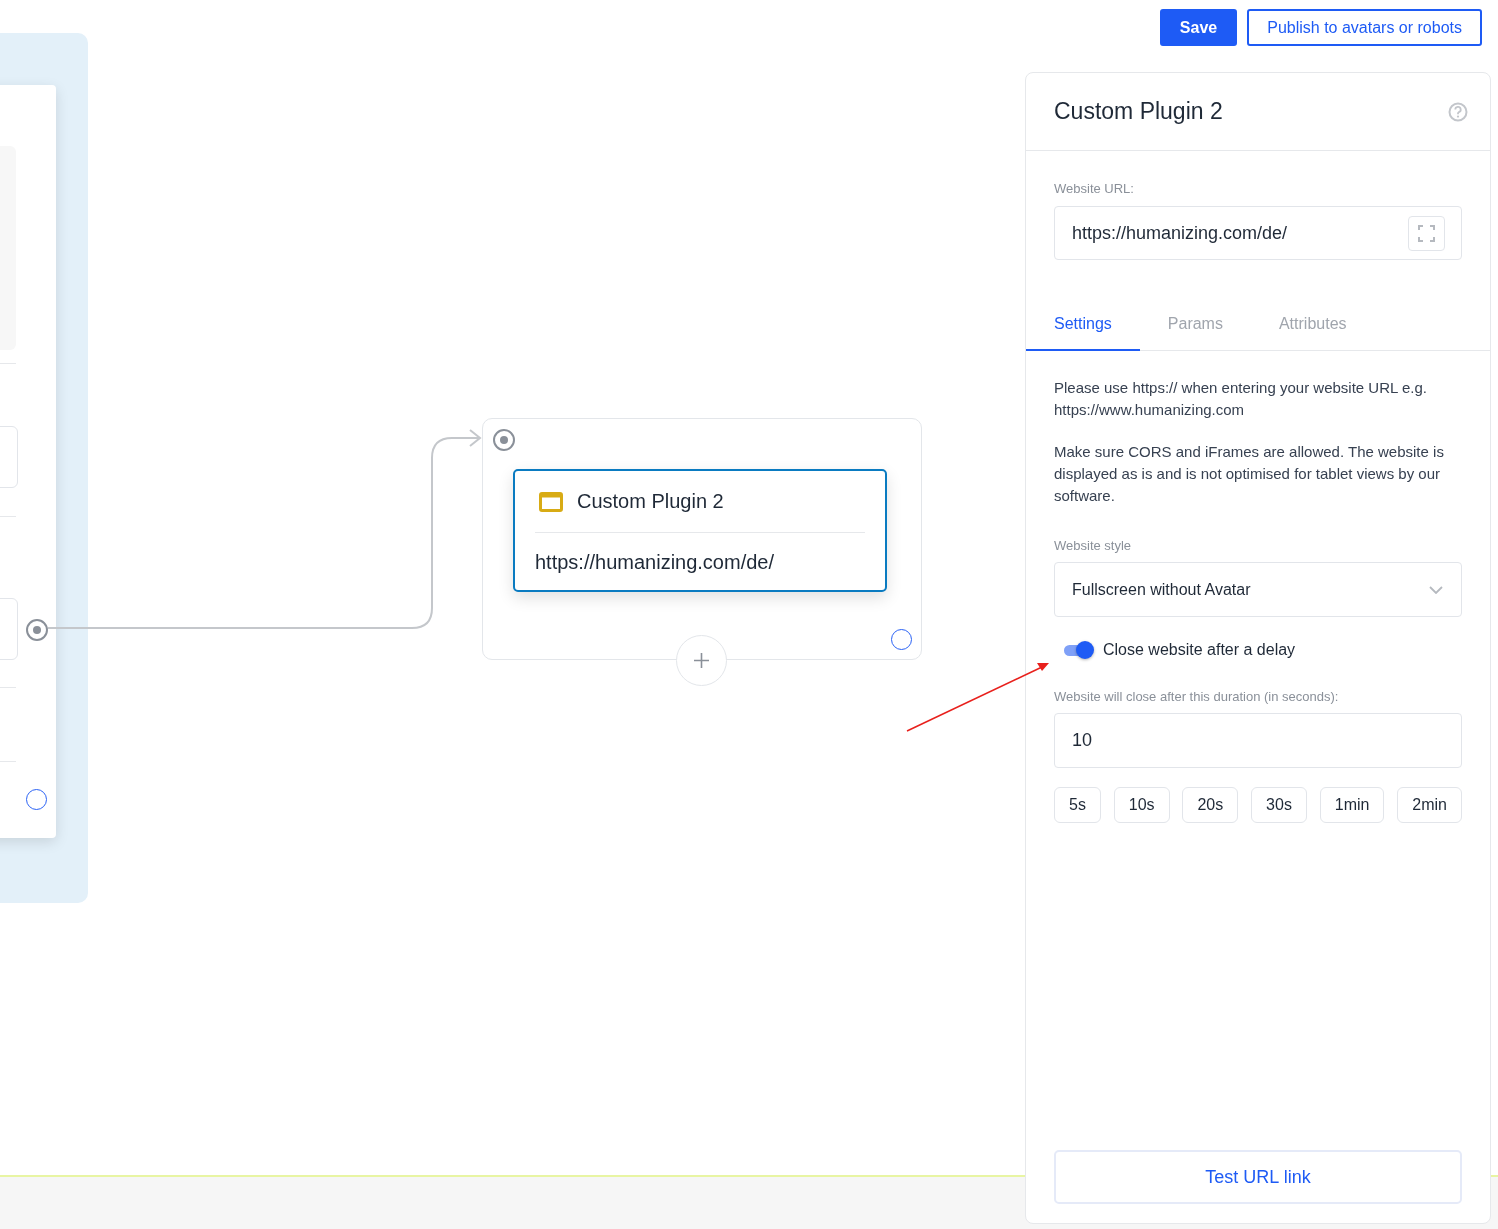 The width and height of the screenshot is (1498, 1229). Describe the element at coordinates (700, 530) in the screenshot. I see `plugin-node: Custom Plugin 2 https://humanizing.com/de/` at that location.